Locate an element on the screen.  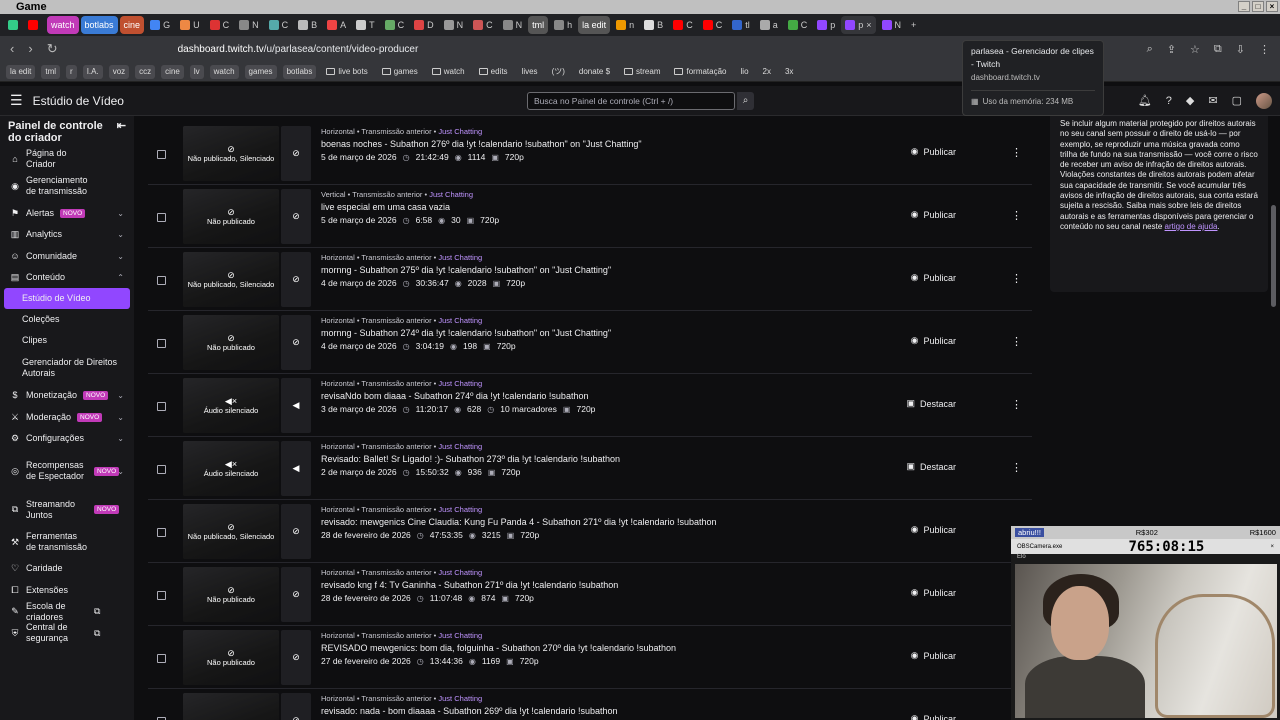
browser-tab: T is located at coordinates (365, 25).